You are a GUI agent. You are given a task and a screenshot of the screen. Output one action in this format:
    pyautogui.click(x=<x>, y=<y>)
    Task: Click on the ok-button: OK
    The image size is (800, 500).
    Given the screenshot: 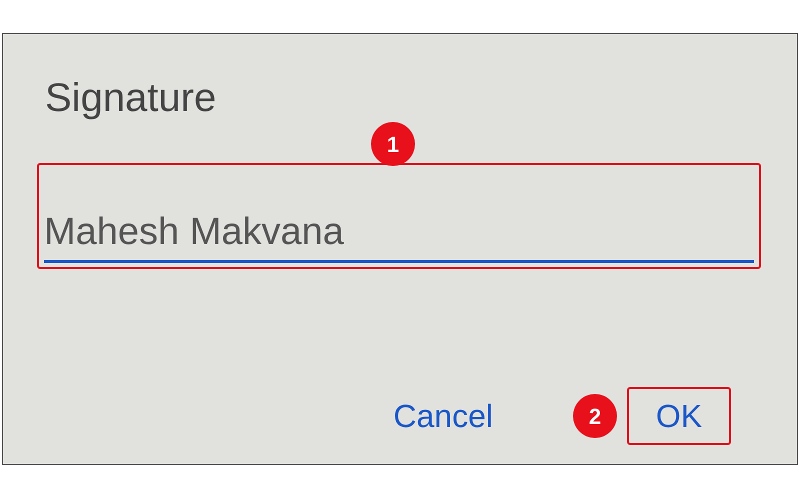 What is the action you would take?
    pyautogui.click(x=679, y=416)
    